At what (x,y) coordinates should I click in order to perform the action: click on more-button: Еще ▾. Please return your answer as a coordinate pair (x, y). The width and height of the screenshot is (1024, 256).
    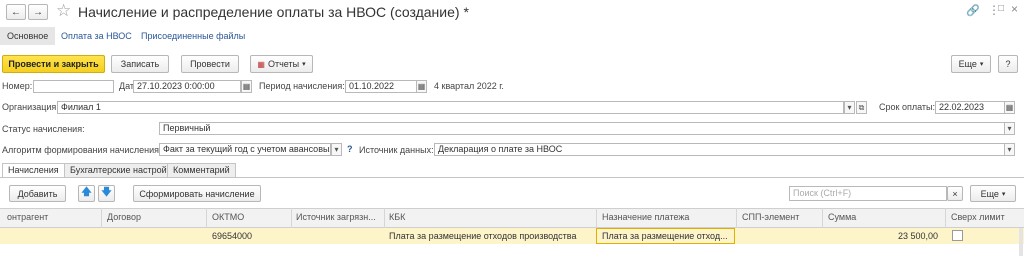
    Looking at the image, I should click on (971, 64).